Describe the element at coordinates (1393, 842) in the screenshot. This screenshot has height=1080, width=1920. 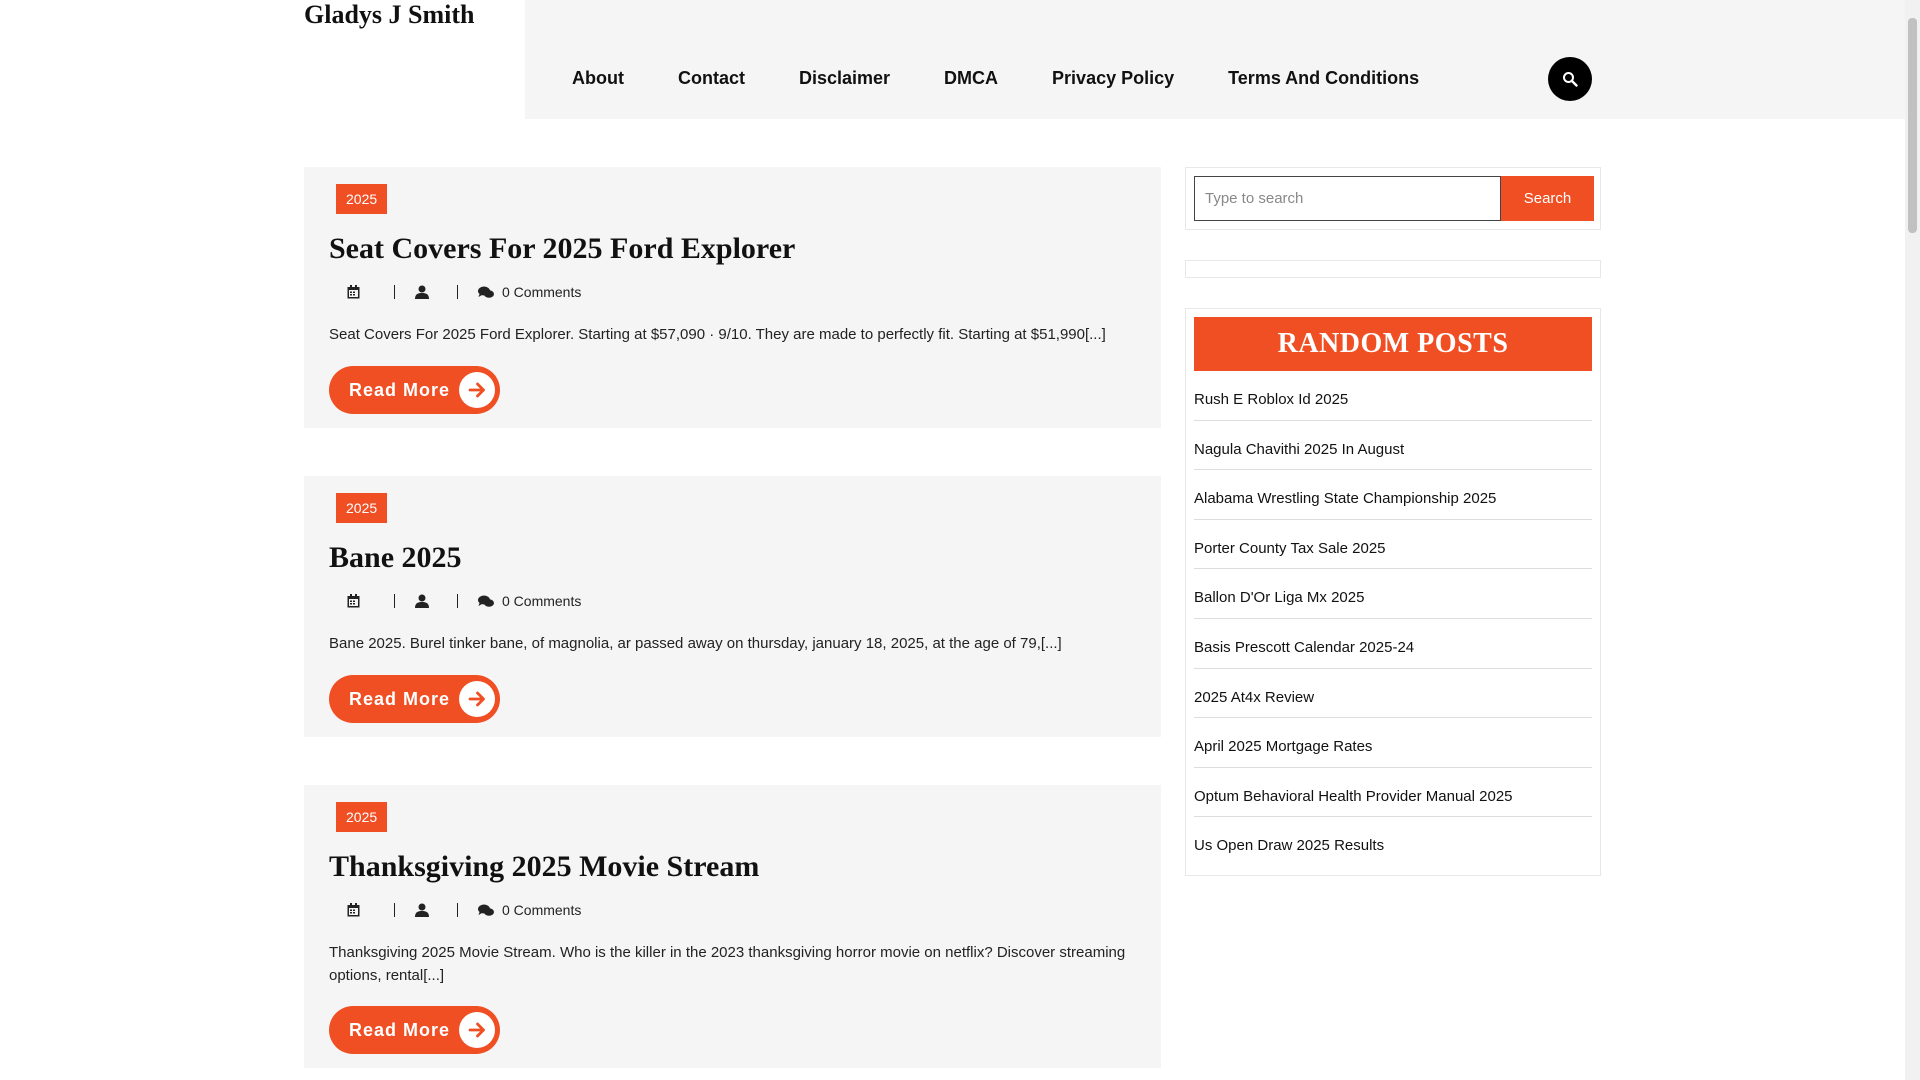
I see `random-post-link: Us Open Draw 2025 Results` at that location.